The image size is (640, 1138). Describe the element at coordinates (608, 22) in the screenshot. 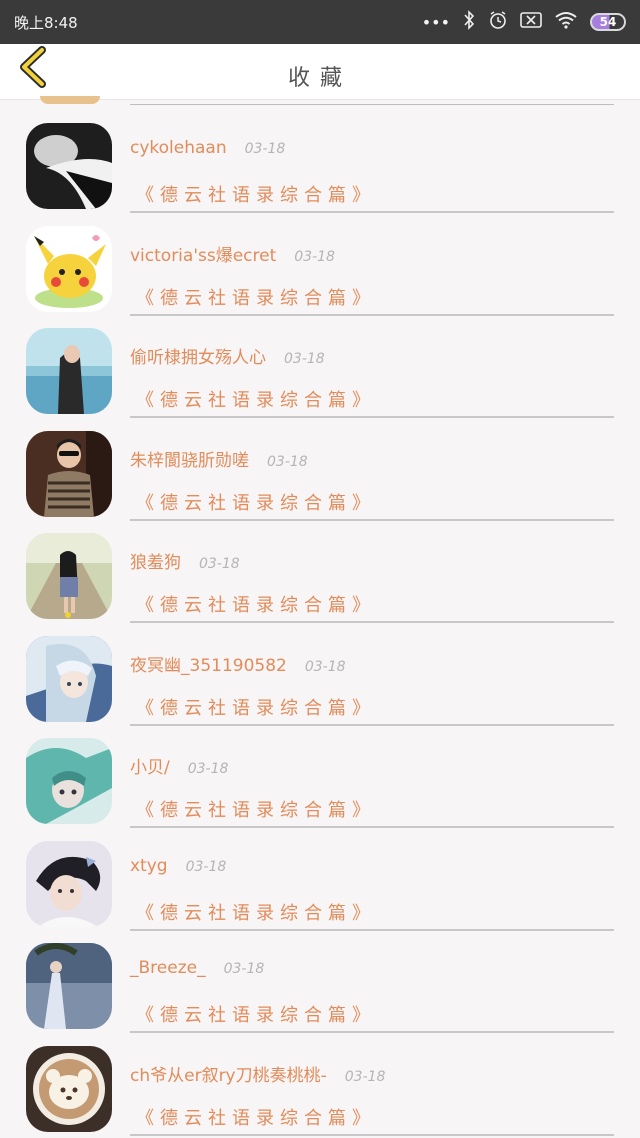

I see `battery-indicator: 54` at that location.